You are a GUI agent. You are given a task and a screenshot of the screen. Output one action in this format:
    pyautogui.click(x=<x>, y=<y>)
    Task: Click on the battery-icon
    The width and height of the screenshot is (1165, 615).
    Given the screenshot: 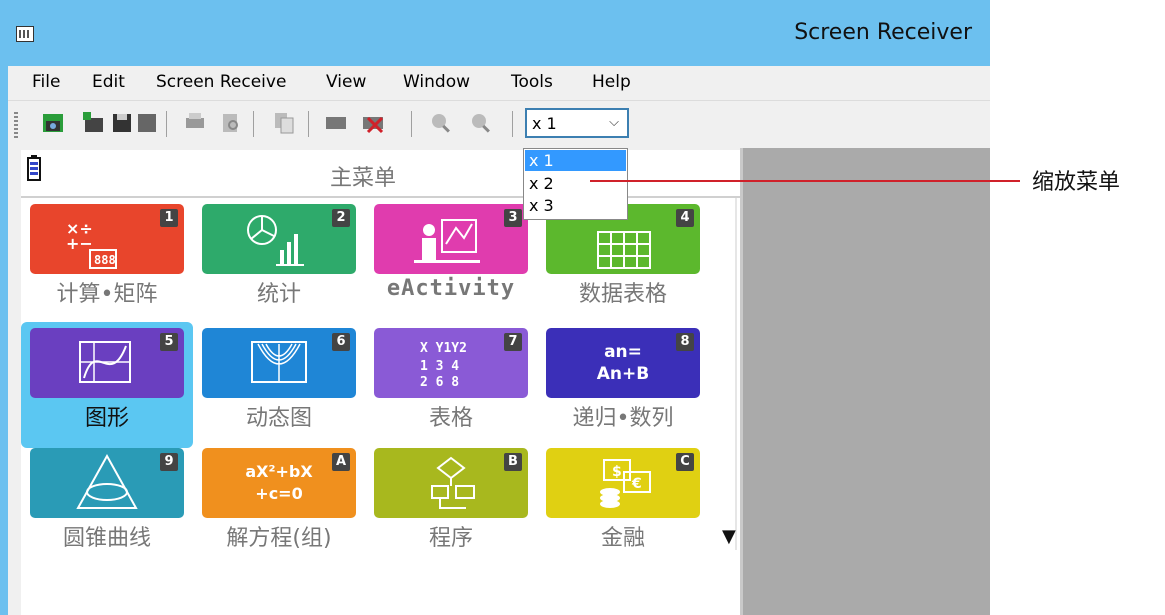 What is the action you would take?
    pyautogui.click(x=34, y=168)
    